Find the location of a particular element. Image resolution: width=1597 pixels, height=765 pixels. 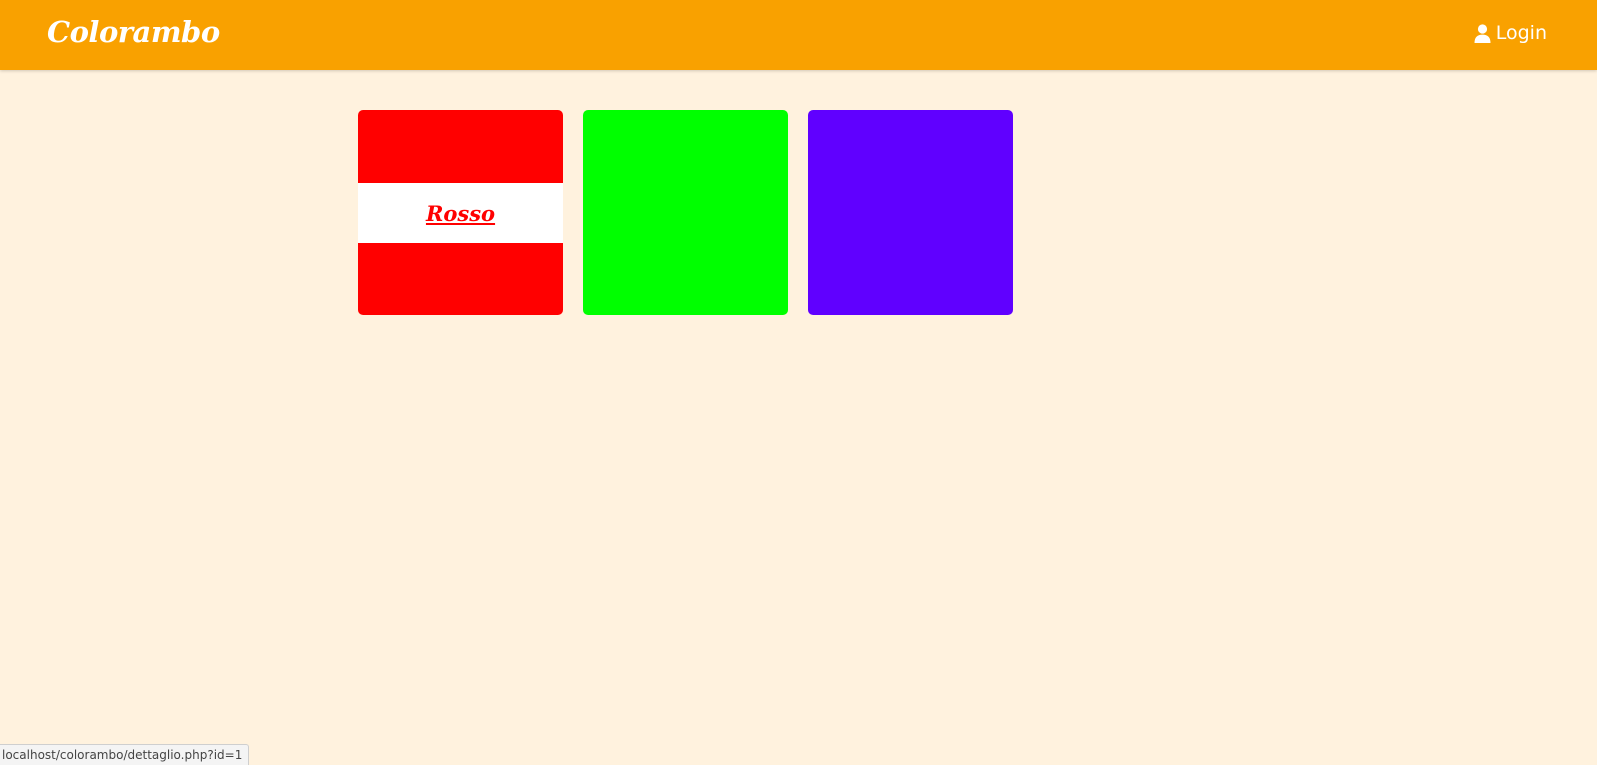

color-card-link: Rosso is located at coordinates (460, 213).